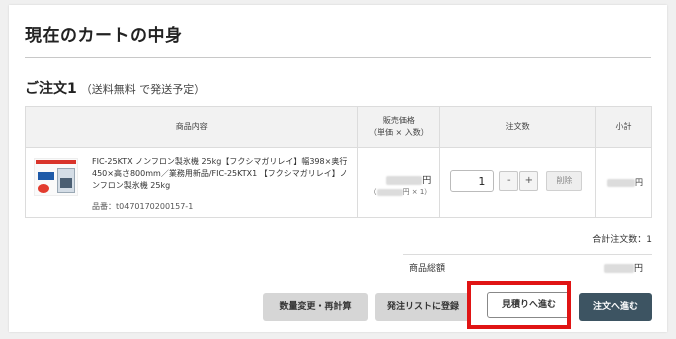  What do you see at coordinates (315, 307) in the screenshot?
I see `recalculate-button: 数量変更・再計算` at bounding box center [315, 307].